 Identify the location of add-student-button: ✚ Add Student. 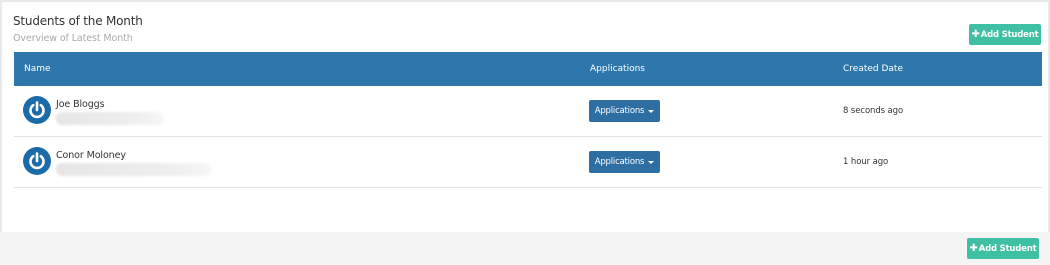
(1005, 34).